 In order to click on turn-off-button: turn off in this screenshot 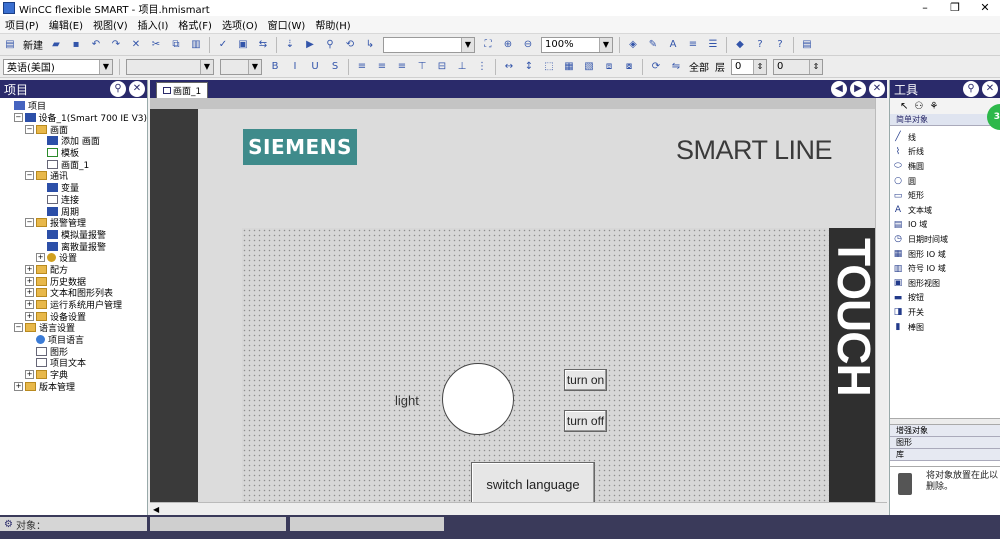, I will do `click(585, 421)`.